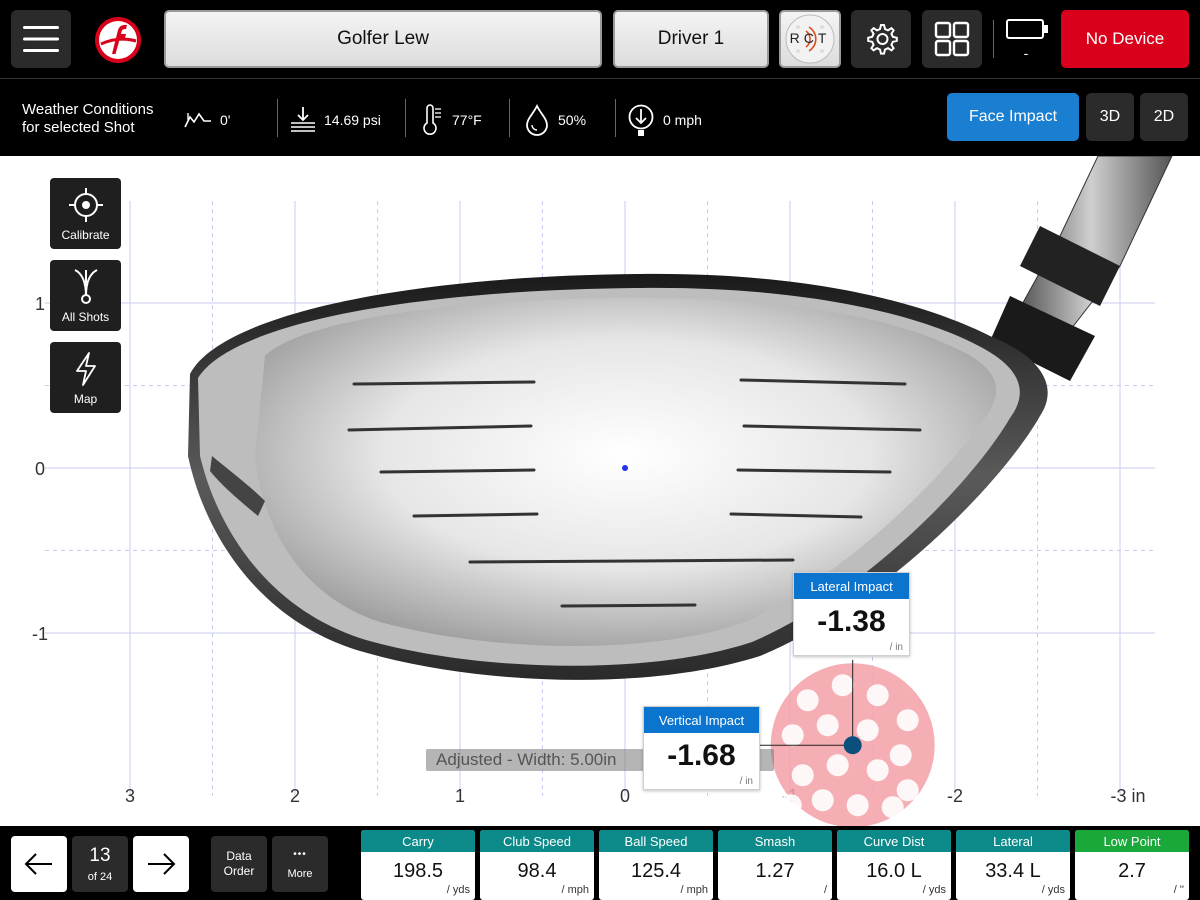 The height and width of the screenshot is (900, 1200). What do you see at coordinates (894, 871) in the screenshot?
I see `metric-value: 16.0 L` at bounding box center [894, 871].